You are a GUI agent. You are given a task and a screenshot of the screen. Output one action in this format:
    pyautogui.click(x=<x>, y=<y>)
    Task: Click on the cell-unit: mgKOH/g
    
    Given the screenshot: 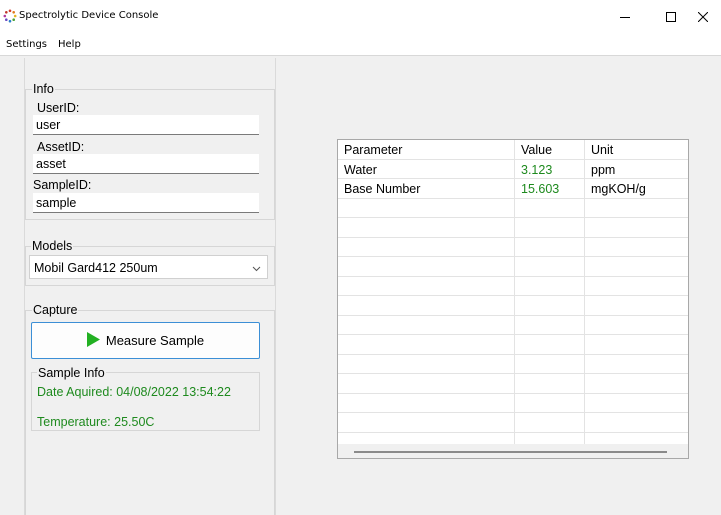 What is the action you would take?
    pyautogui.click(x=618, y=189)
    